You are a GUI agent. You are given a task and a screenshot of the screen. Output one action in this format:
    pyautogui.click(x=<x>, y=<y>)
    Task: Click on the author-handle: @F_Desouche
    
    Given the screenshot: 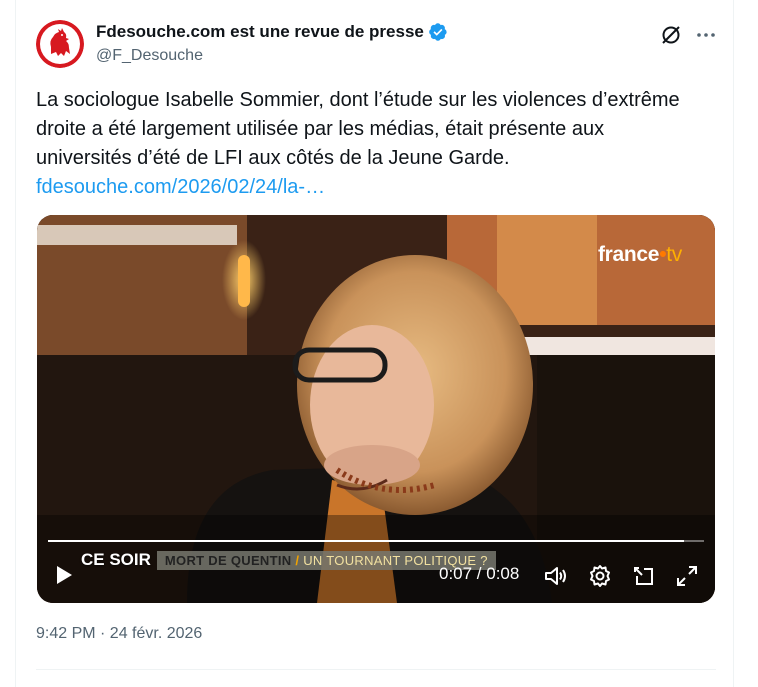 What is the action you would take?
    pyautogui.click(x=149, y=56)
    